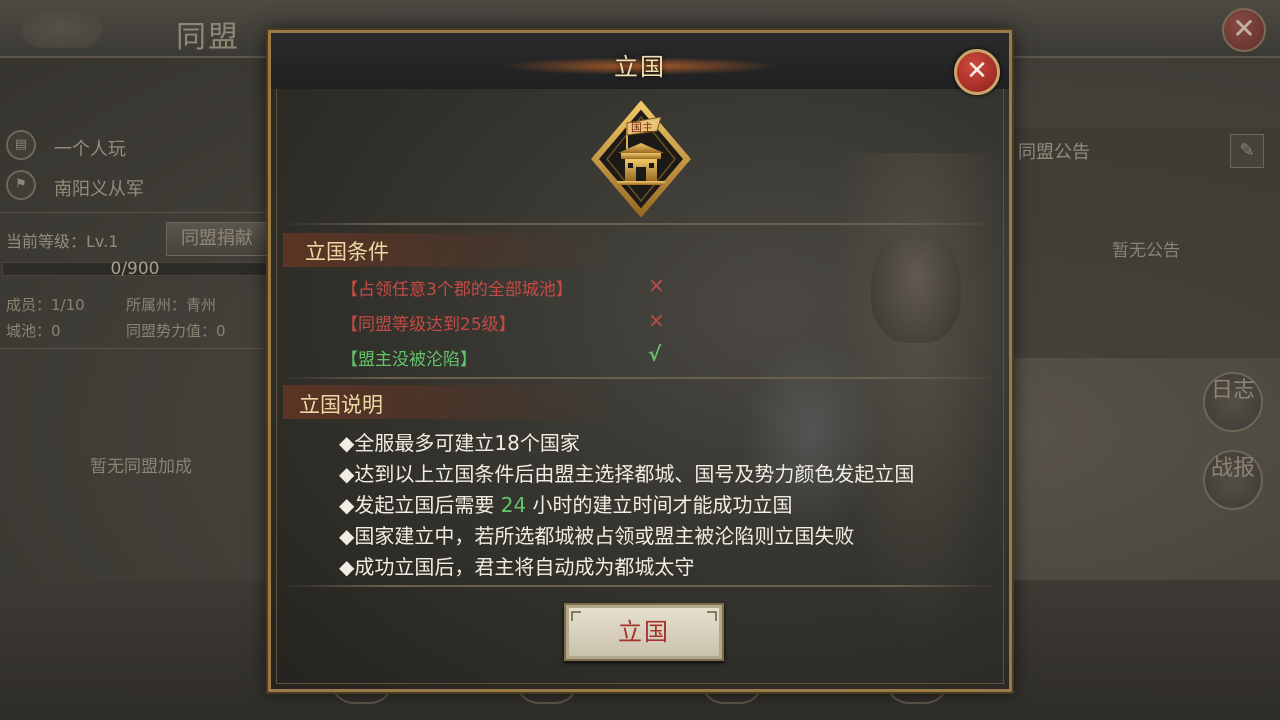 The height and width of the screenshot is (720, 1280). What do you see at coordinates (33, 331) in the screenshot?
I see `city-count: 城池：0` at bounding box center [33, 331].